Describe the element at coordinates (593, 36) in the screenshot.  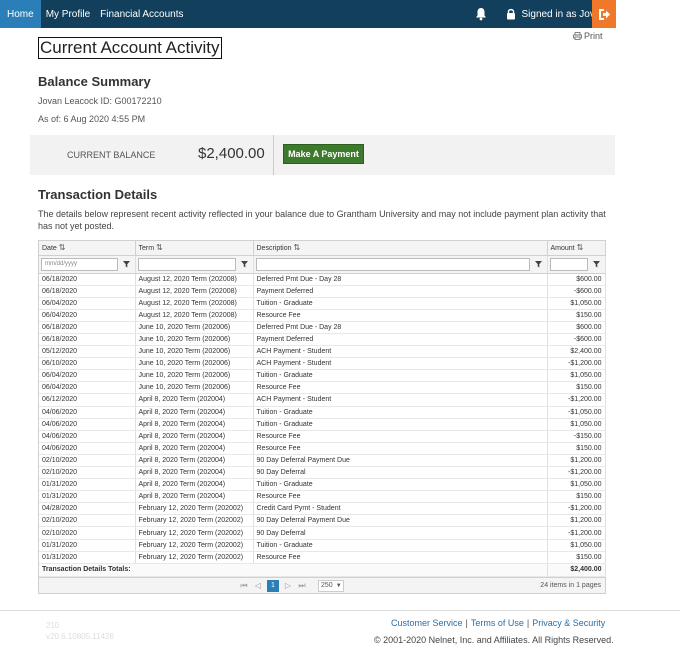
I see `print-label: Print` at that location.